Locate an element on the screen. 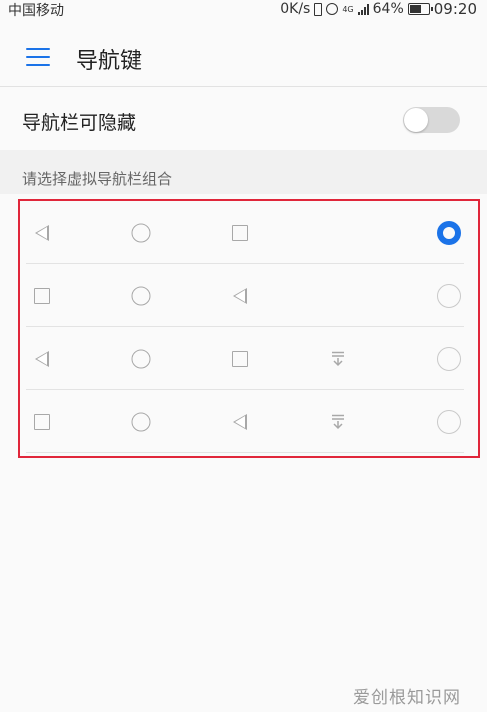  clock: 09:20 is located at coordinates (455, 9).